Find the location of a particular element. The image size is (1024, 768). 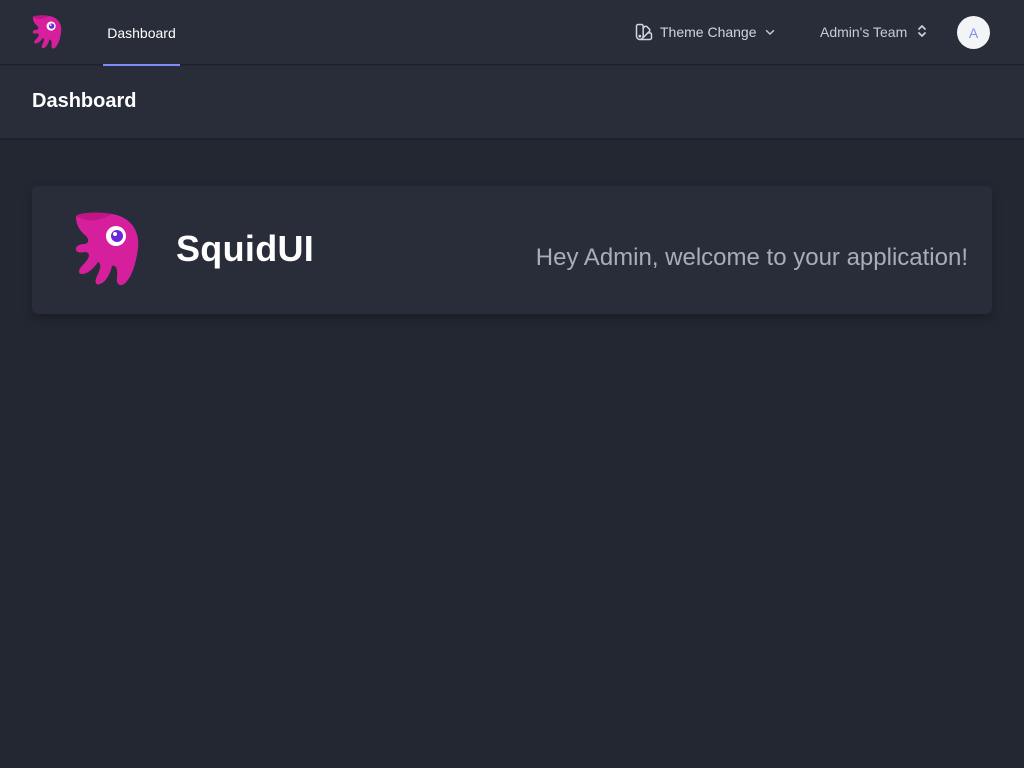

team-selector-label: Admin's Team is located at coordinates (864, 32).